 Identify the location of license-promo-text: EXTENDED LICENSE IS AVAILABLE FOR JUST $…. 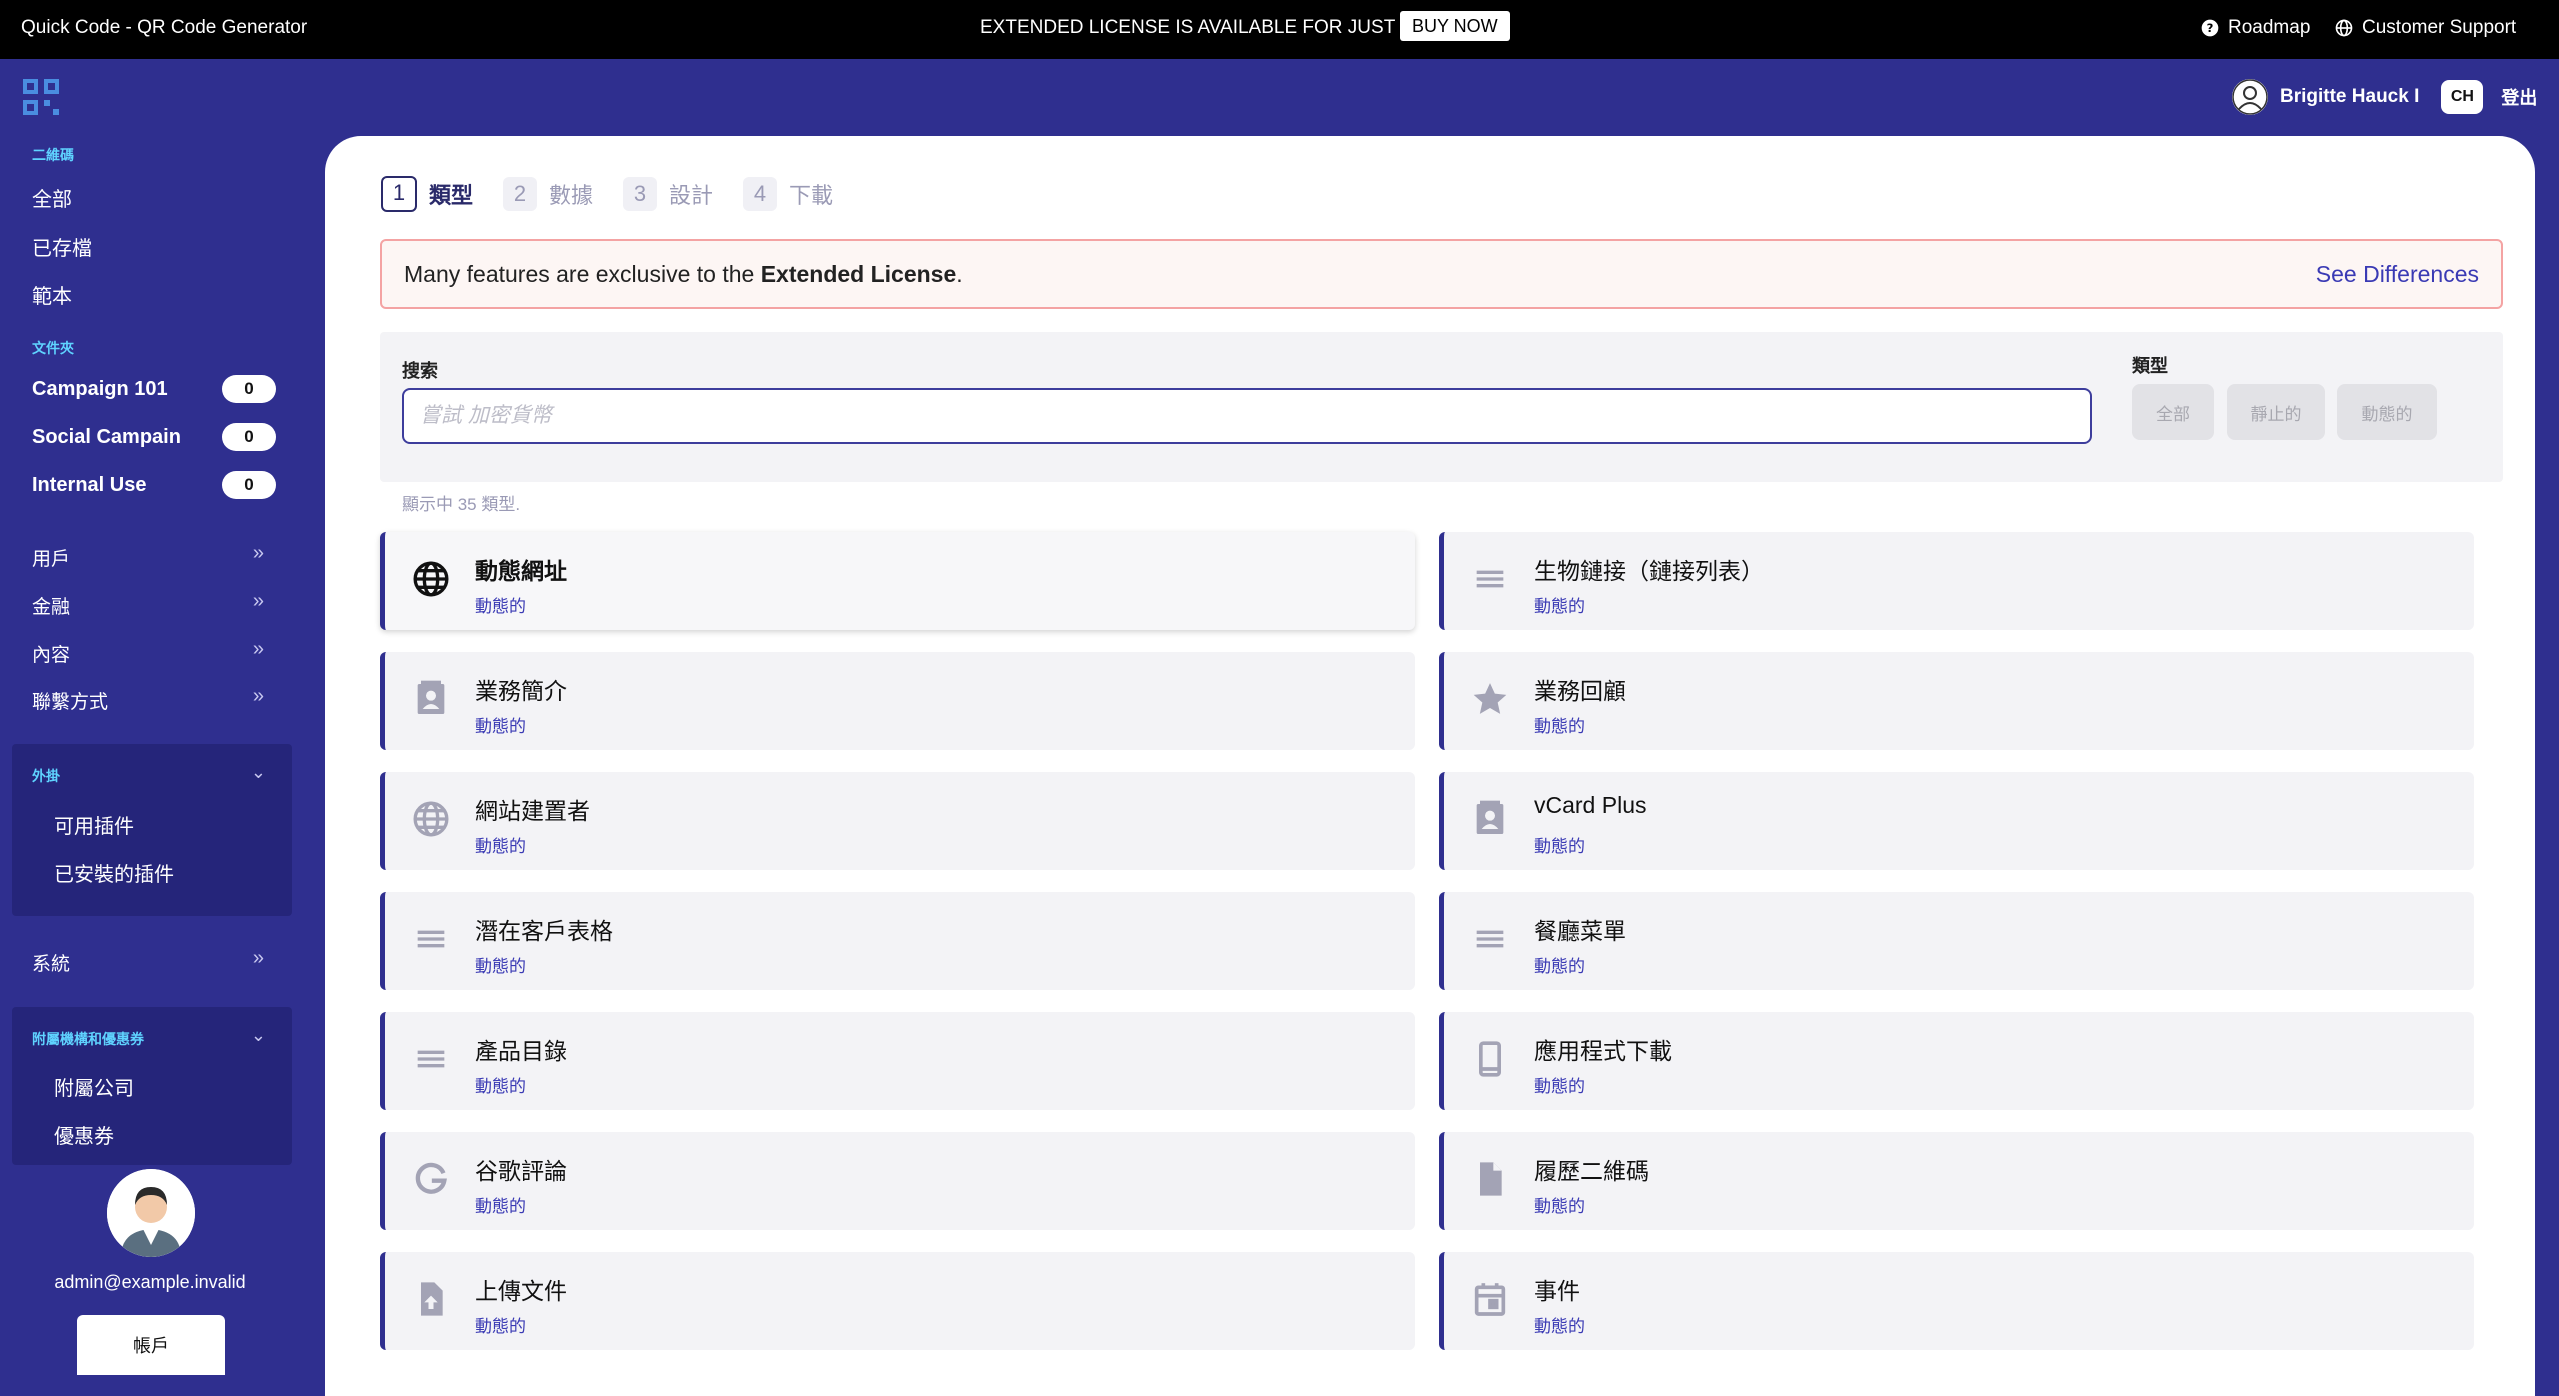
(1211, 27).